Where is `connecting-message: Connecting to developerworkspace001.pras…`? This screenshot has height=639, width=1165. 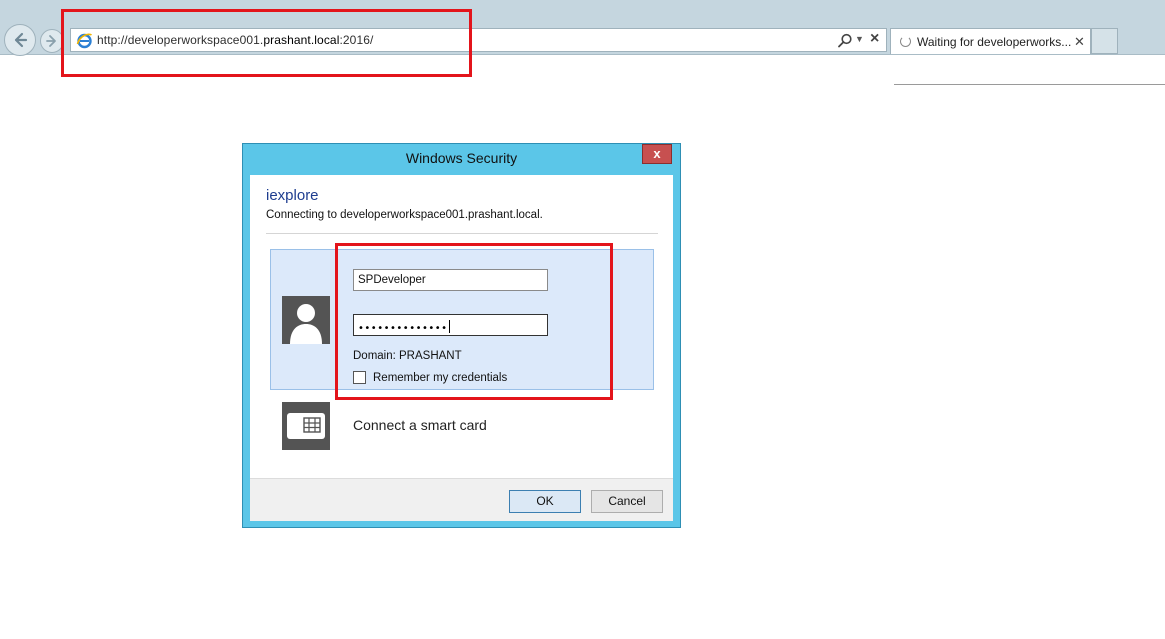 connecting-message: Connecting to developerworkspace001.pras… is located at coordinates (404, 215).